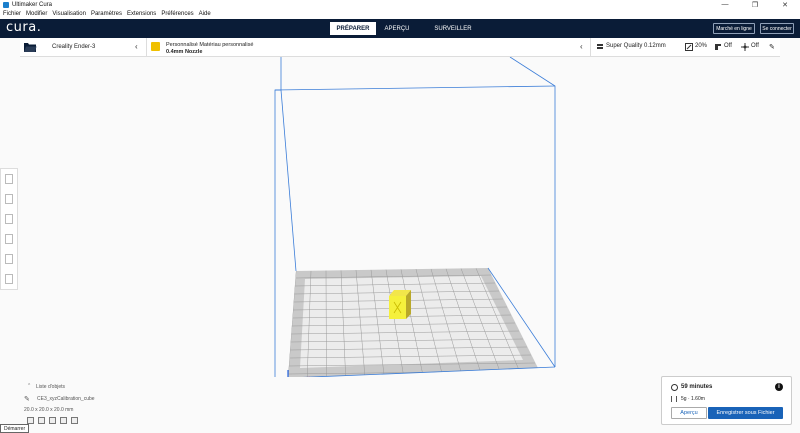 This screenshot has height=433, width=800. I want to click on sign-in-button: Se connecter, so click(777, 28).